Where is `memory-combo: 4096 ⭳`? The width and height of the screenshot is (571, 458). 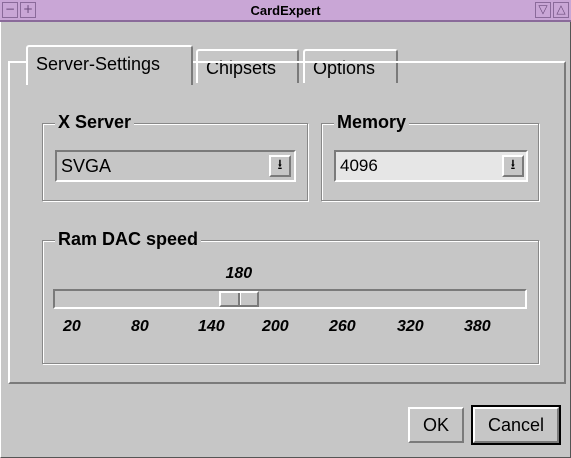 memory-combo: 4096 ⭳ is located at coordinates (431, 166).